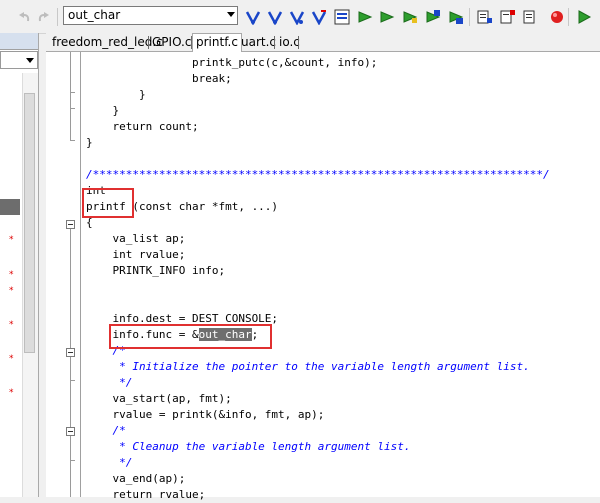  I want to click on code-line: return rvalue;, so click(145, 495).